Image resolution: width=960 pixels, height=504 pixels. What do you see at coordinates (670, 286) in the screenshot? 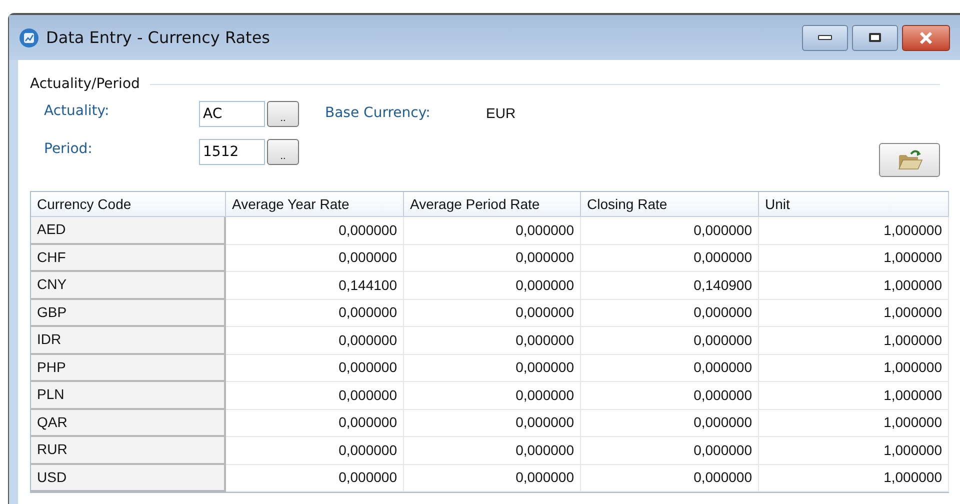
I see `table-cell: 0,140900` at bounding box center [670, 286].